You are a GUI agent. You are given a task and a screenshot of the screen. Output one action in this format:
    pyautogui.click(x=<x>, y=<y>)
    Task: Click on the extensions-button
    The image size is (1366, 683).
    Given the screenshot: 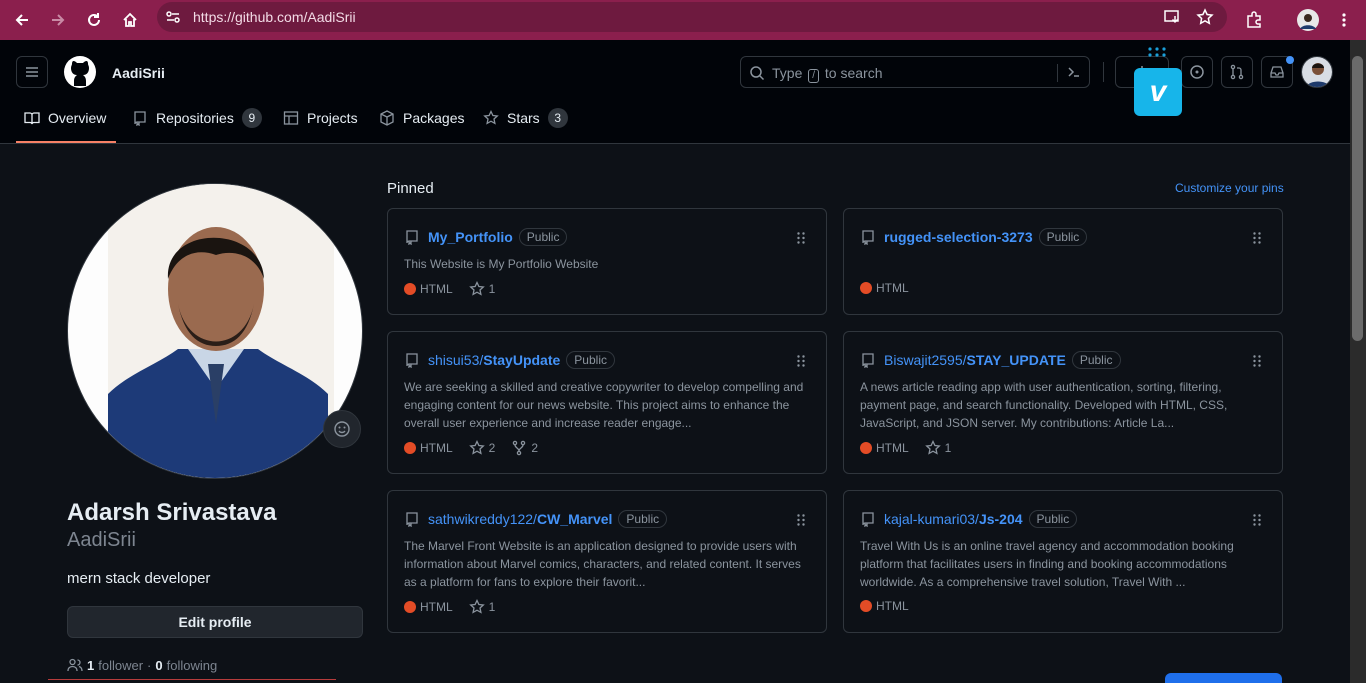 What is the action you would take?
    pyautogui.click(x=1254, y=20)
    